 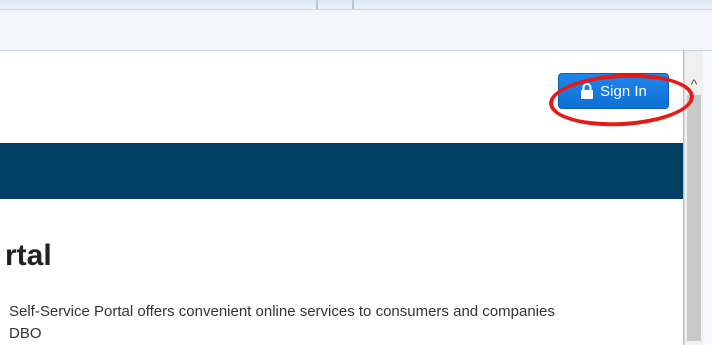 What do you see at coordinates (694, 218) in the screenshot?
I see `scroll-thumb` at bounding box center [694, 218].